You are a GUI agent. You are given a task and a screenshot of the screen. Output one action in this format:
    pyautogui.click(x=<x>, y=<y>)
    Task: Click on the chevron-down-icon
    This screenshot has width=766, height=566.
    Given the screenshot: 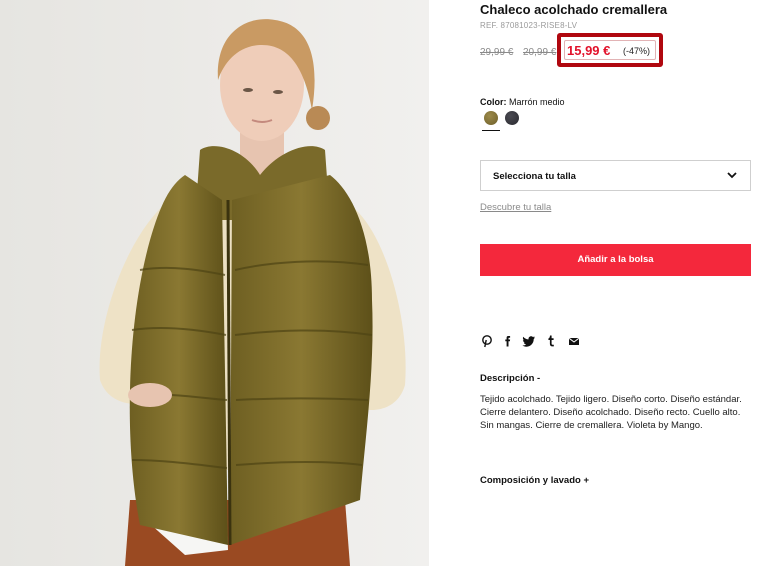 What is the action you would take?
    pyautogui.click(x=732, y=175)
    